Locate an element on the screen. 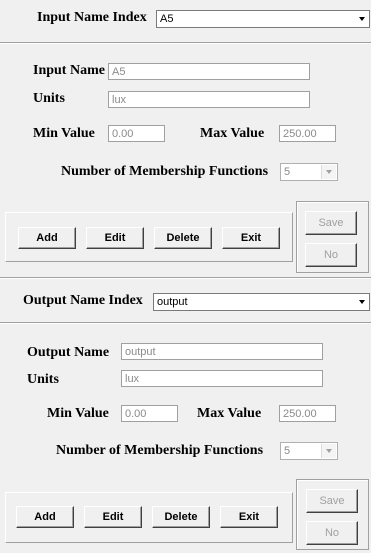  input-name-index-select: A5 is located at coordinates (263, 19).